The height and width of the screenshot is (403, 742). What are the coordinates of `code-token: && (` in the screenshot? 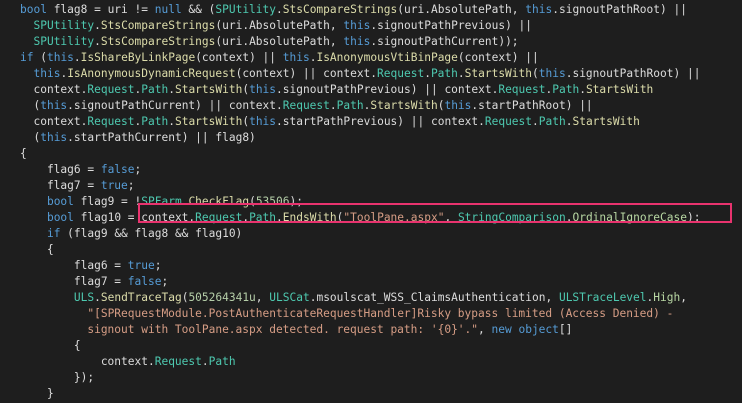 It's located at (198, 9).